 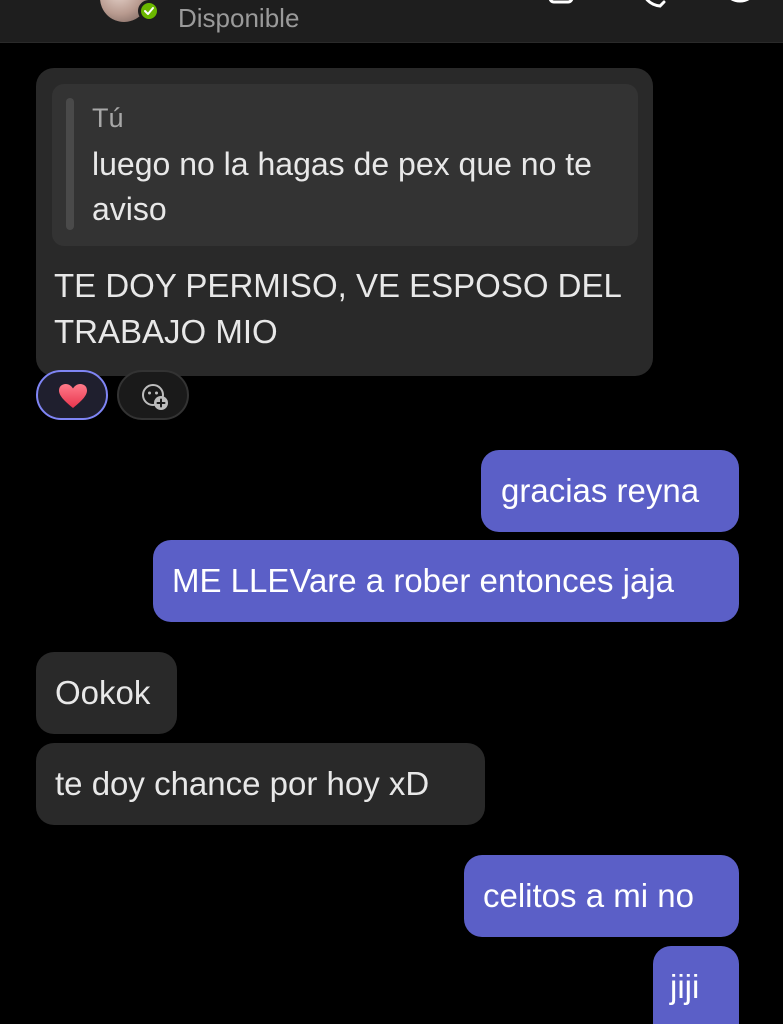 I want to click on heart-reaction, so click(x=72, y=395).